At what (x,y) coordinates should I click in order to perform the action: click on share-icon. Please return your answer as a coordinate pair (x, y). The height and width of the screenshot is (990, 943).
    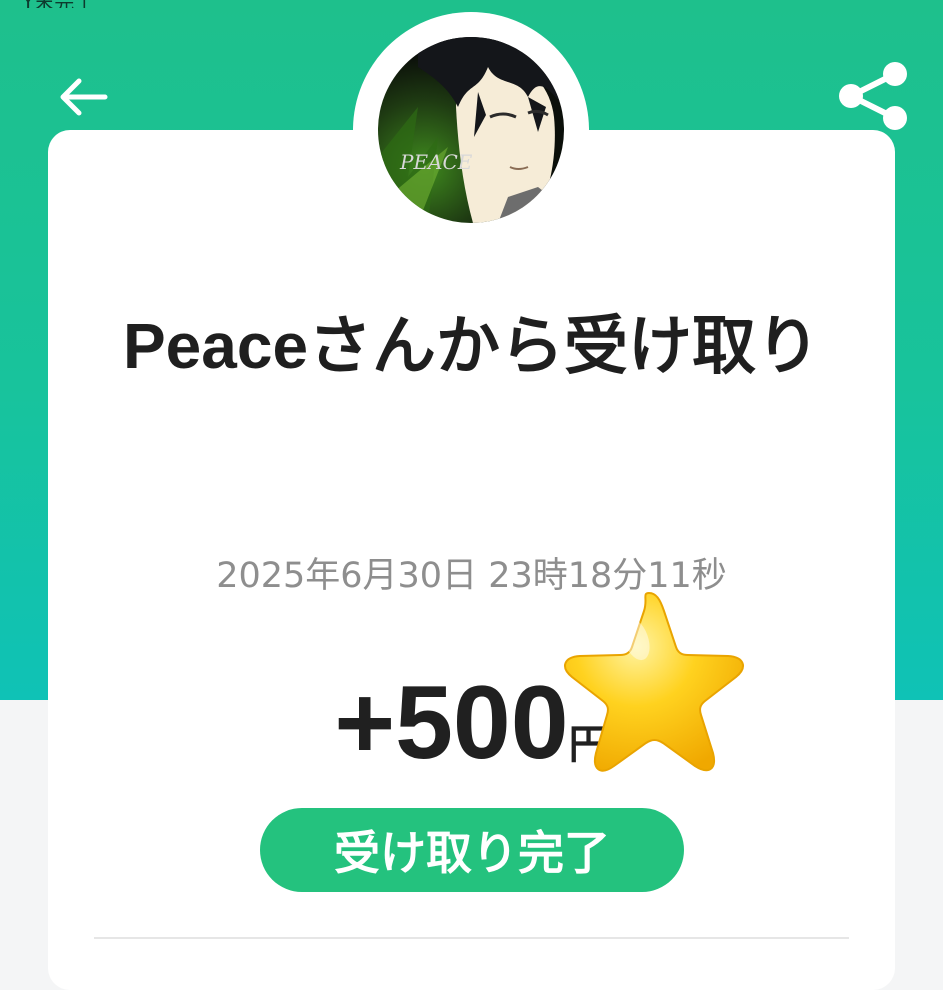
    Looking at the image, I should click on (873, 96).